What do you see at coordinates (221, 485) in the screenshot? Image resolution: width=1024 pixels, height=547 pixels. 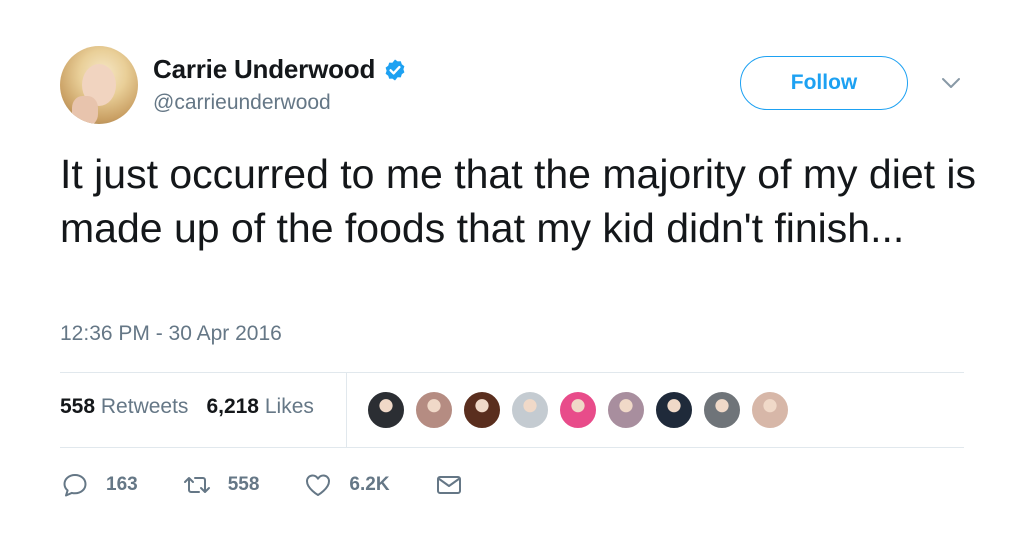 I see `retweet-action: 558` at bounding box center [221, 485].